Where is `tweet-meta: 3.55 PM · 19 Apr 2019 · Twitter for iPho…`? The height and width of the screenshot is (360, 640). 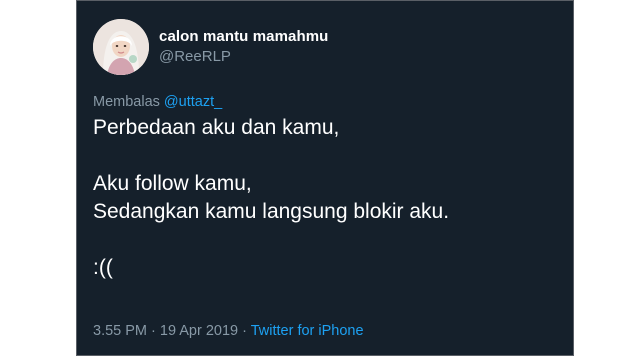
tweet-meta: 3.55 PM · 19 Apr 2019 · Twitter for iPho… is located at coordinates (228, 331).